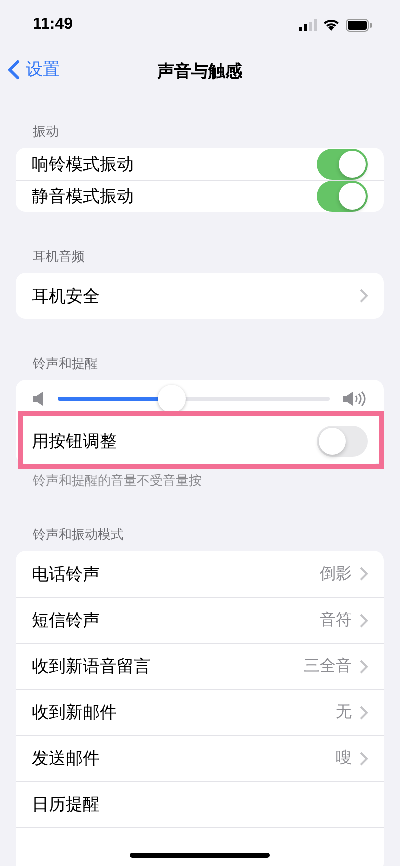 The image size is (400, 866). What do you see at coordinates (200, 296) in the screenshot?
I see `setting-row: 耳机安全` at bounding box center [200, 296].